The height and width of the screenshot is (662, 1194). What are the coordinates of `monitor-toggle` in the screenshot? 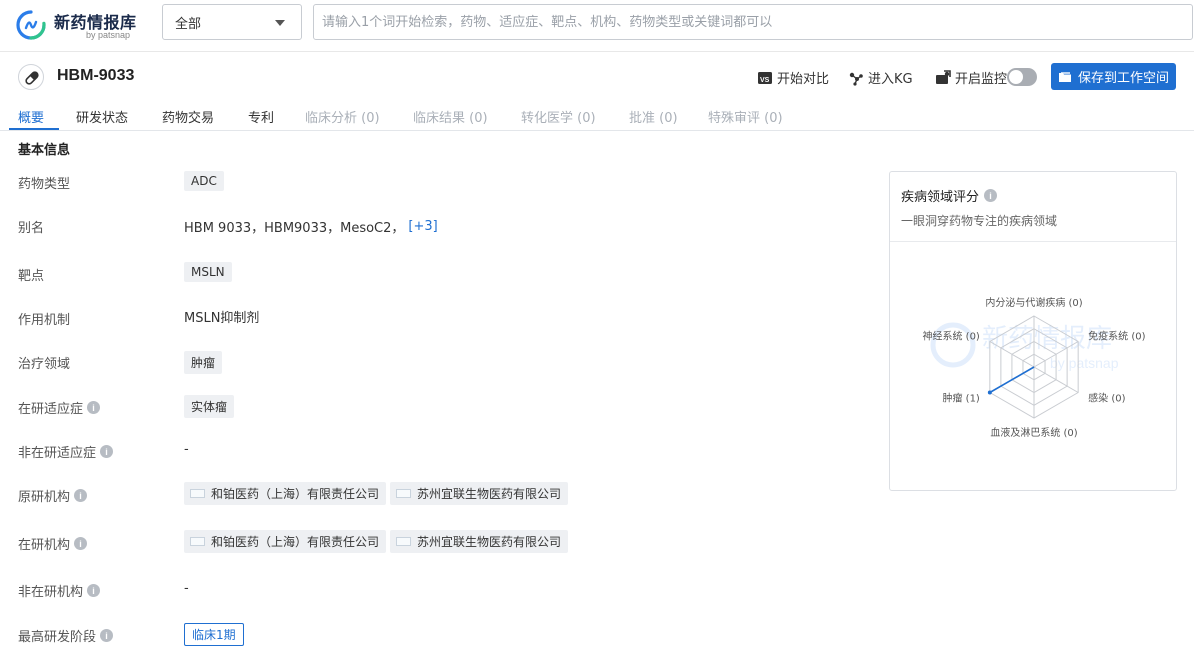 It's located at (1022, 77).